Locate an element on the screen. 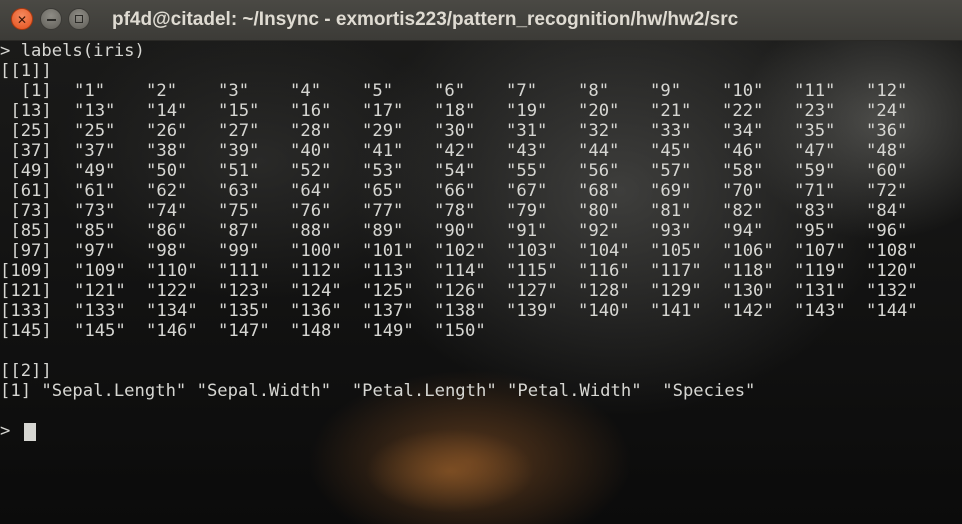 The image size is (962, 524). label-value: "67" is located at coordinates (527, 191).